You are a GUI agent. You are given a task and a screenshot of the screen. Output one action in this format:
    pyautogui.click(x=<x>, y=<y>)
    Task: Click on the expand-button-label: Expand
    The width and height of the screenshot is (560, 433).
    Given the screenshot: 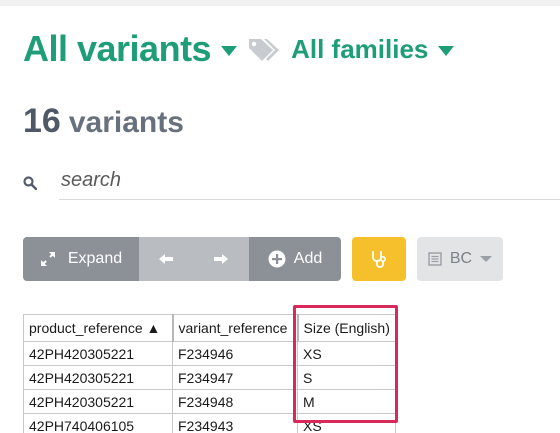 What is the action you would take?
    pyautogui.click(x=95, y=258)
    